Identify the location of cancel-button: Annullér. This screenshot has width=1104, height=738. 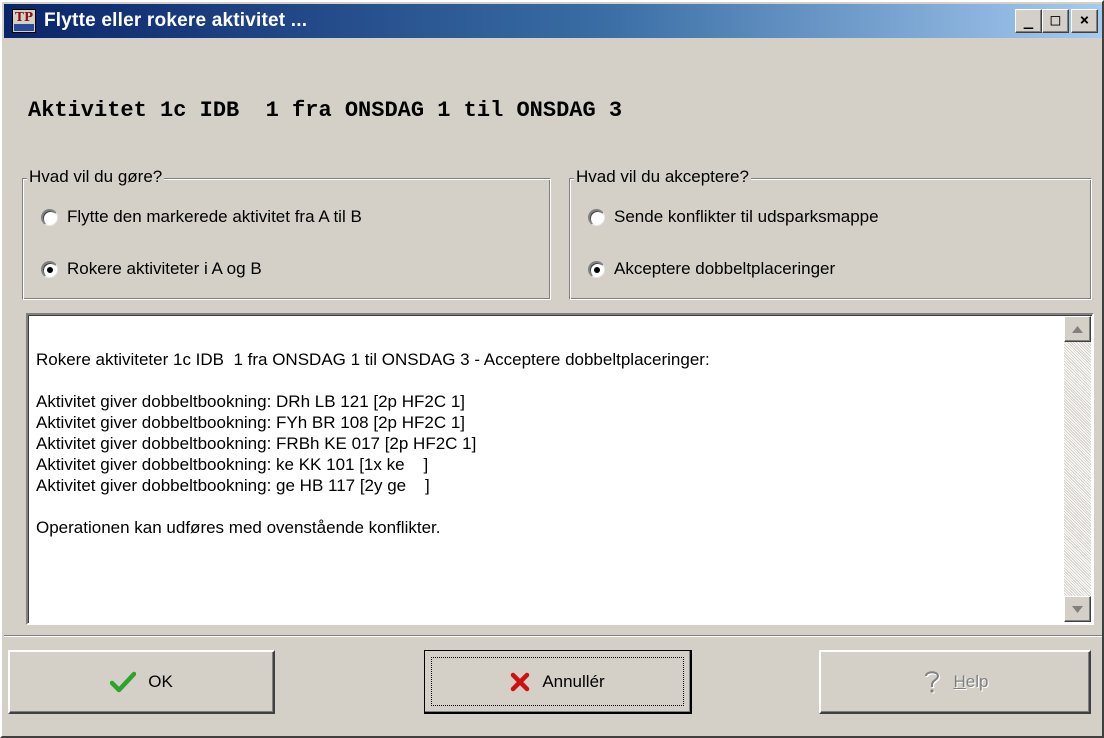
(558, 682).